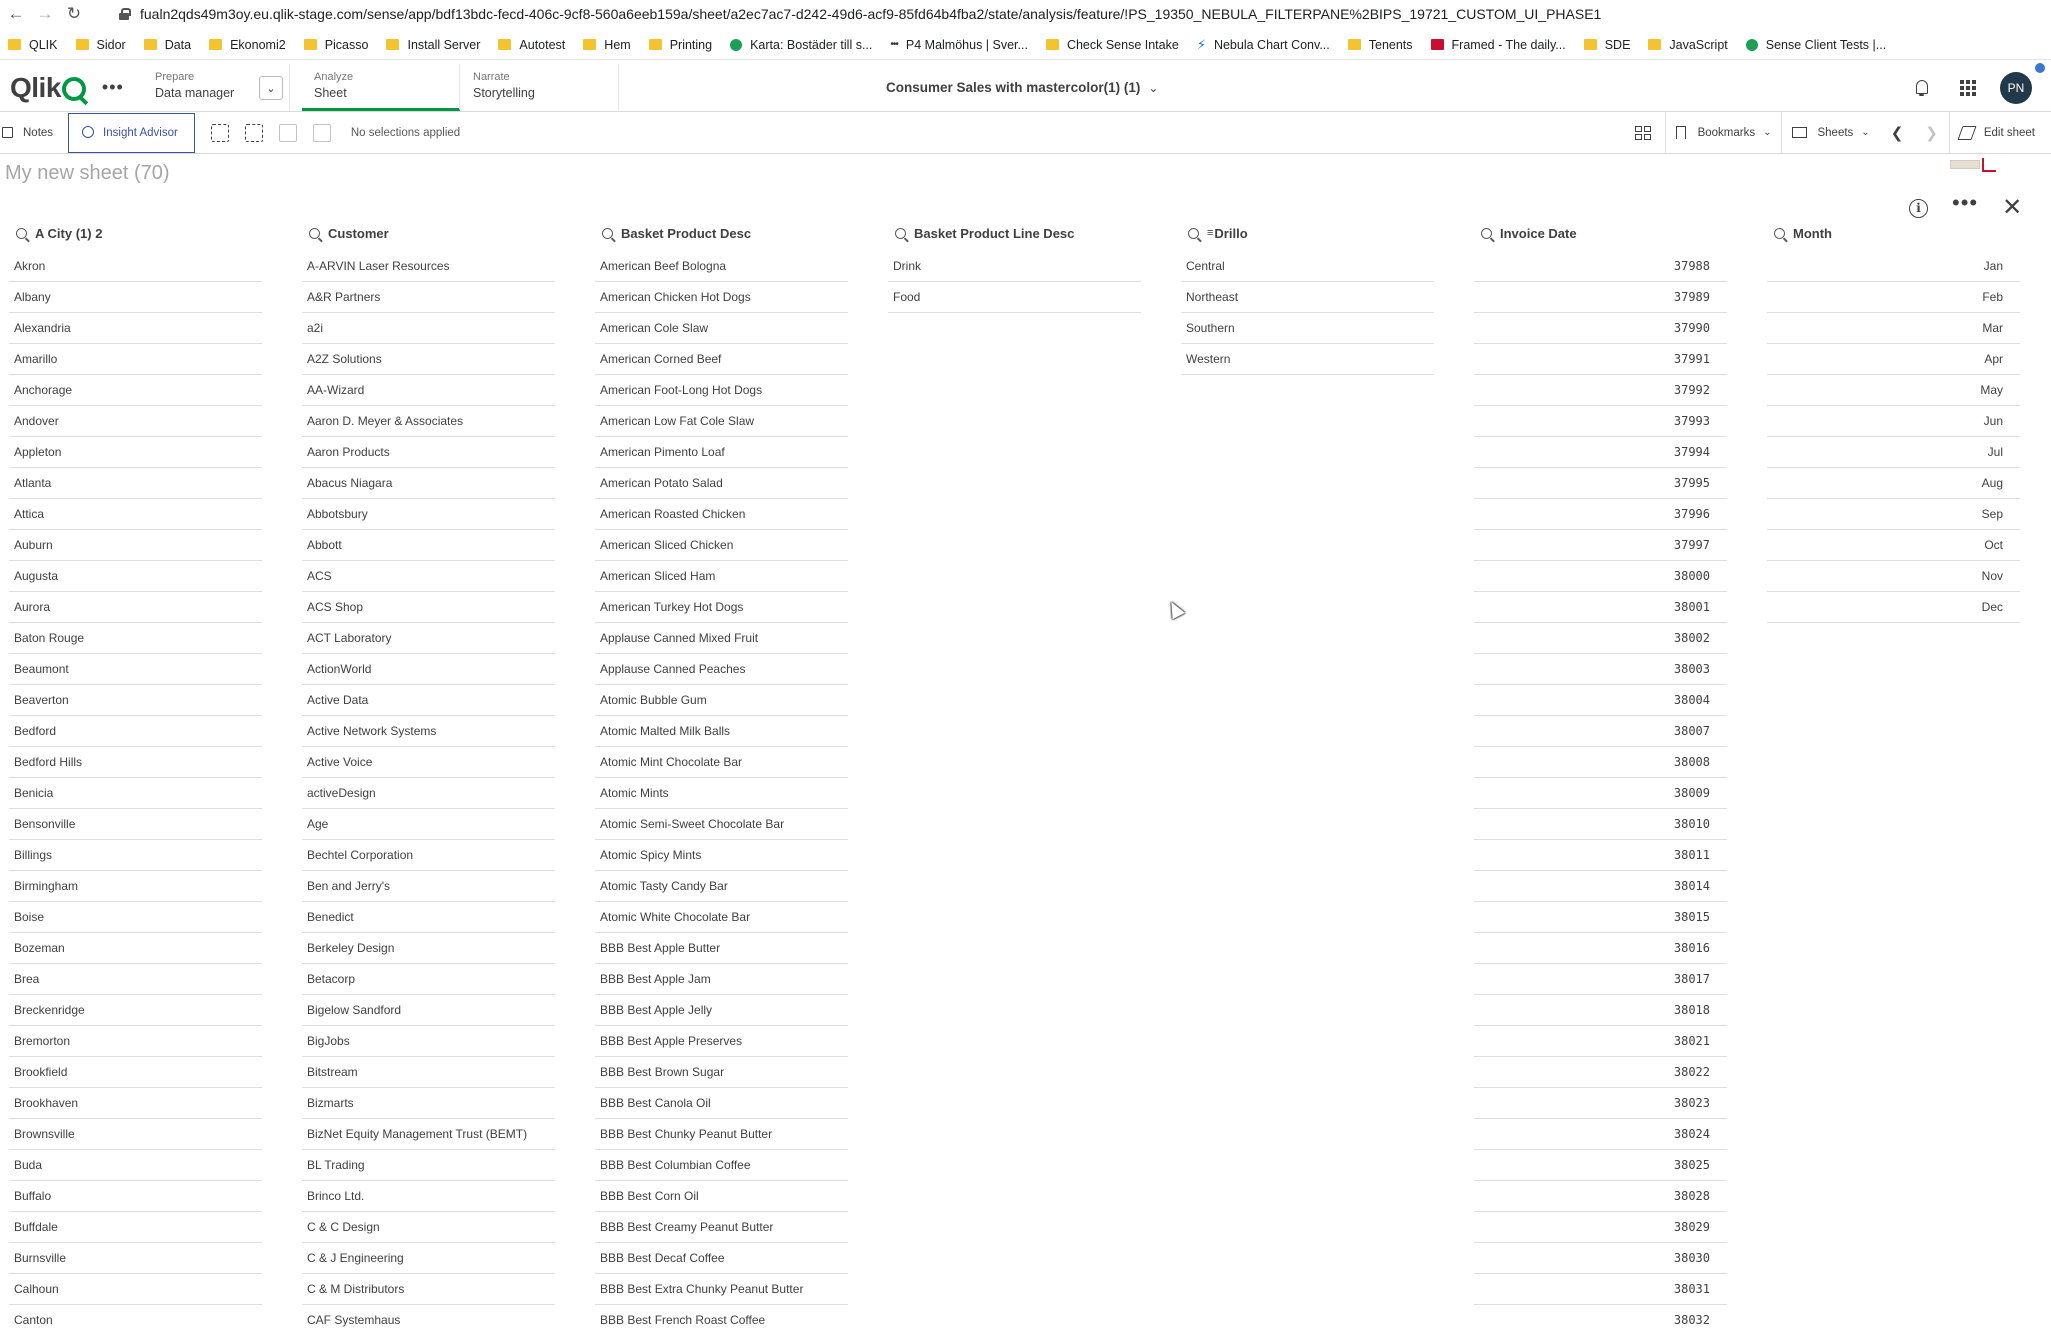 This screenshot has width=2051, height=1332. What do you see at coordinates (428, 731) in the screenshot?
I see `listbox-item: Active Network Systems` at bounding box center [428, 731].